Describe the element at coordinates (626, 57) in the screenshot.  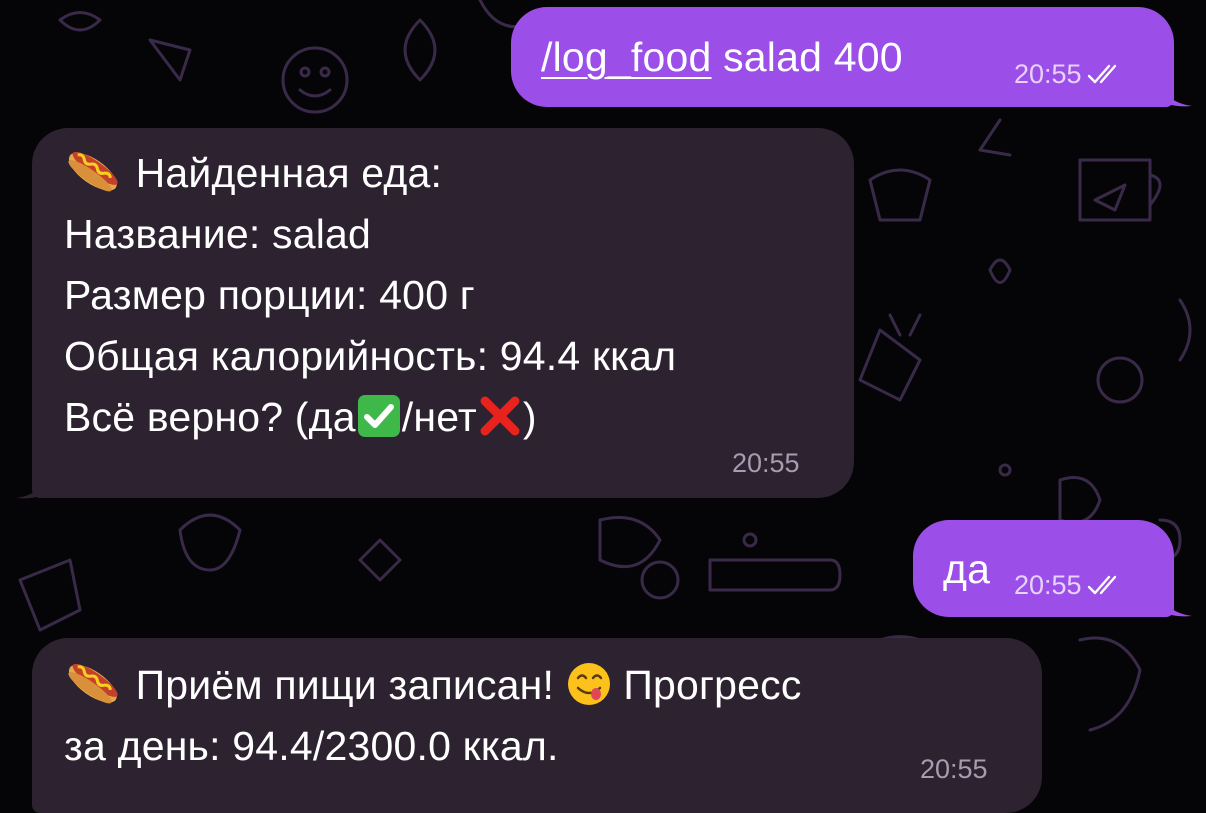
I see `bot-command-link: /log_food` at that location.